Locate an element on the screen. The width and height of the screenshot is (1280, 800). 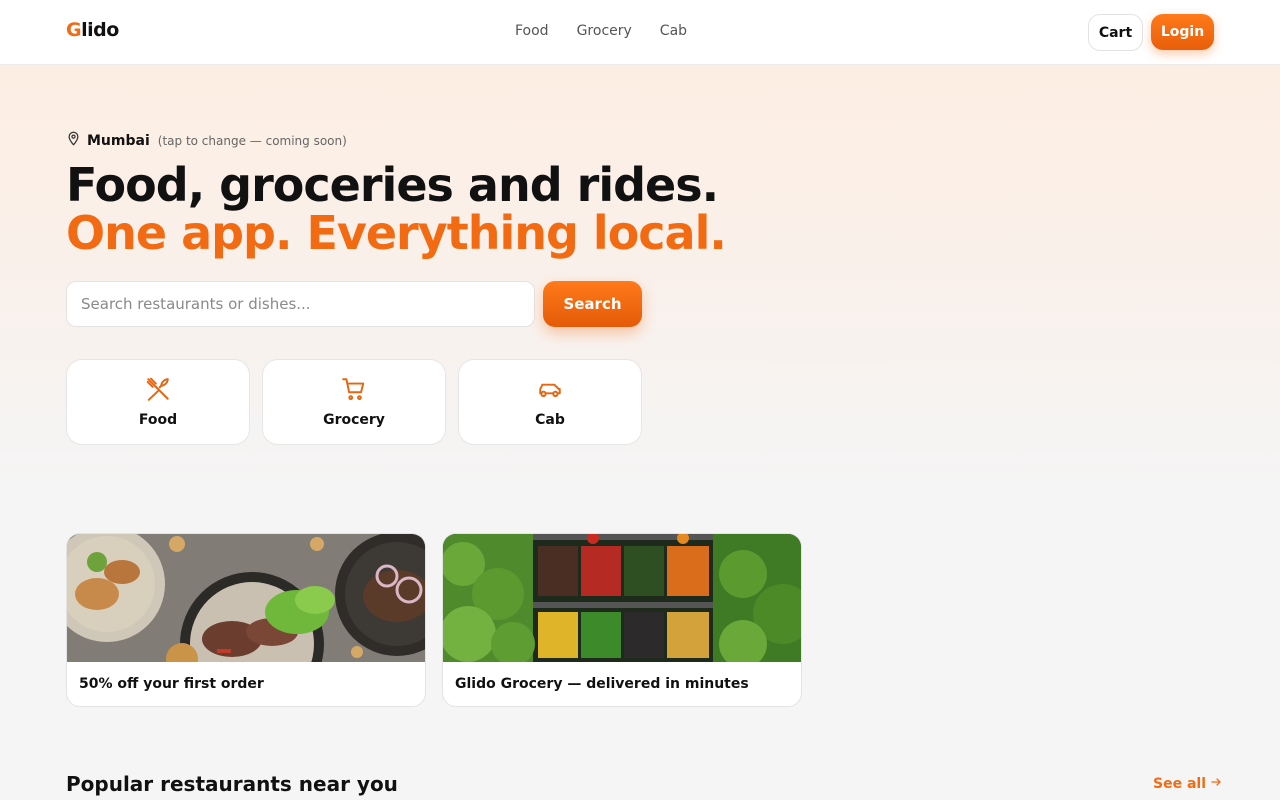
car-icon is located at coordinates (550, 391).